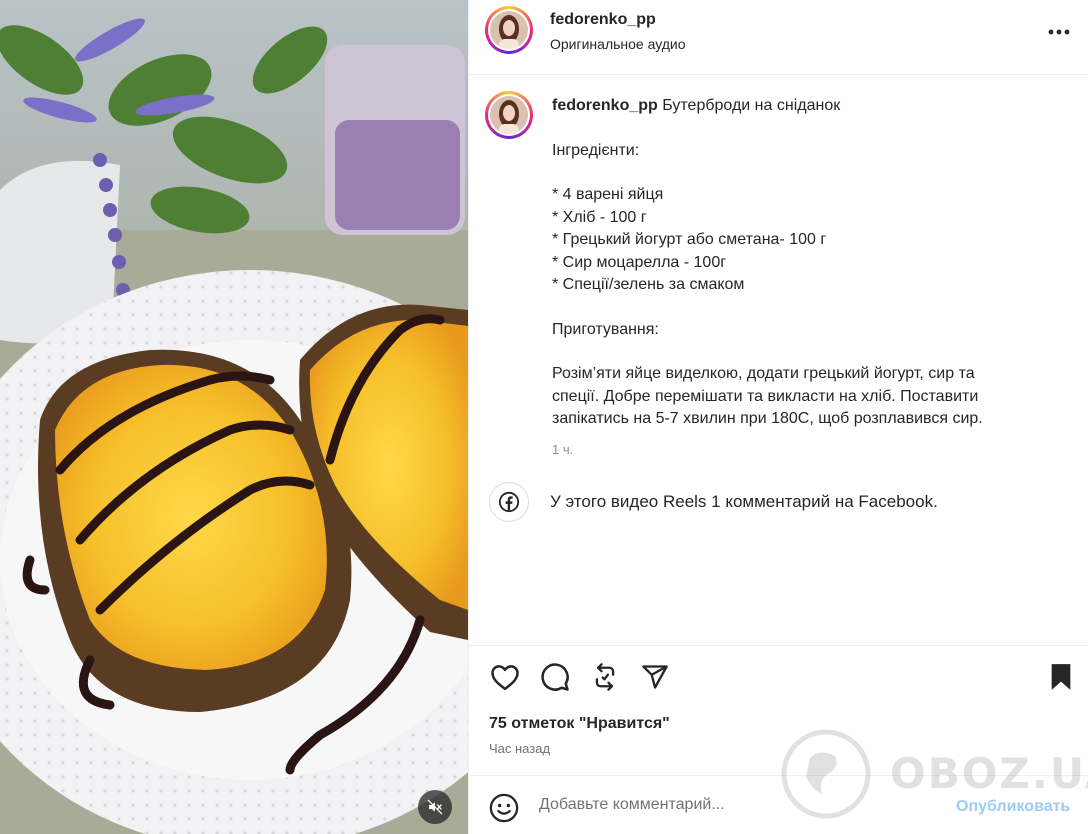 The image size is (1088, 834). I want to click on more-horizontal-icon, so click(1059, 32).